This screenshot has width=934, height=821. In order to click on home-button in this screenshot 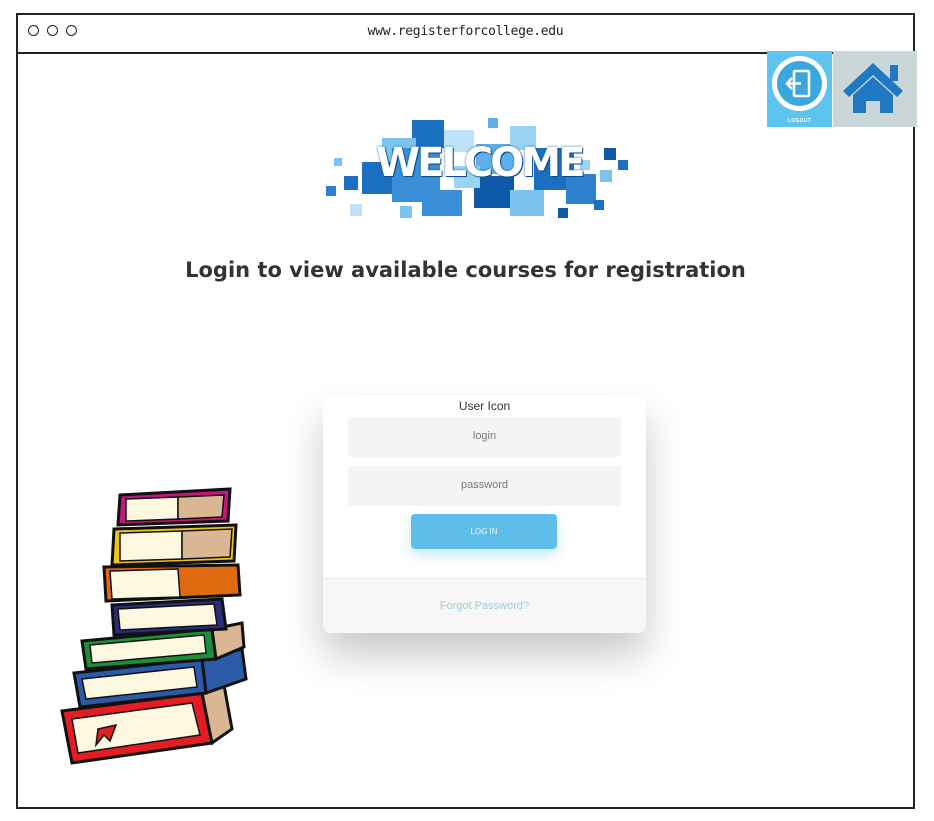, I will do `click(875, 89)`.